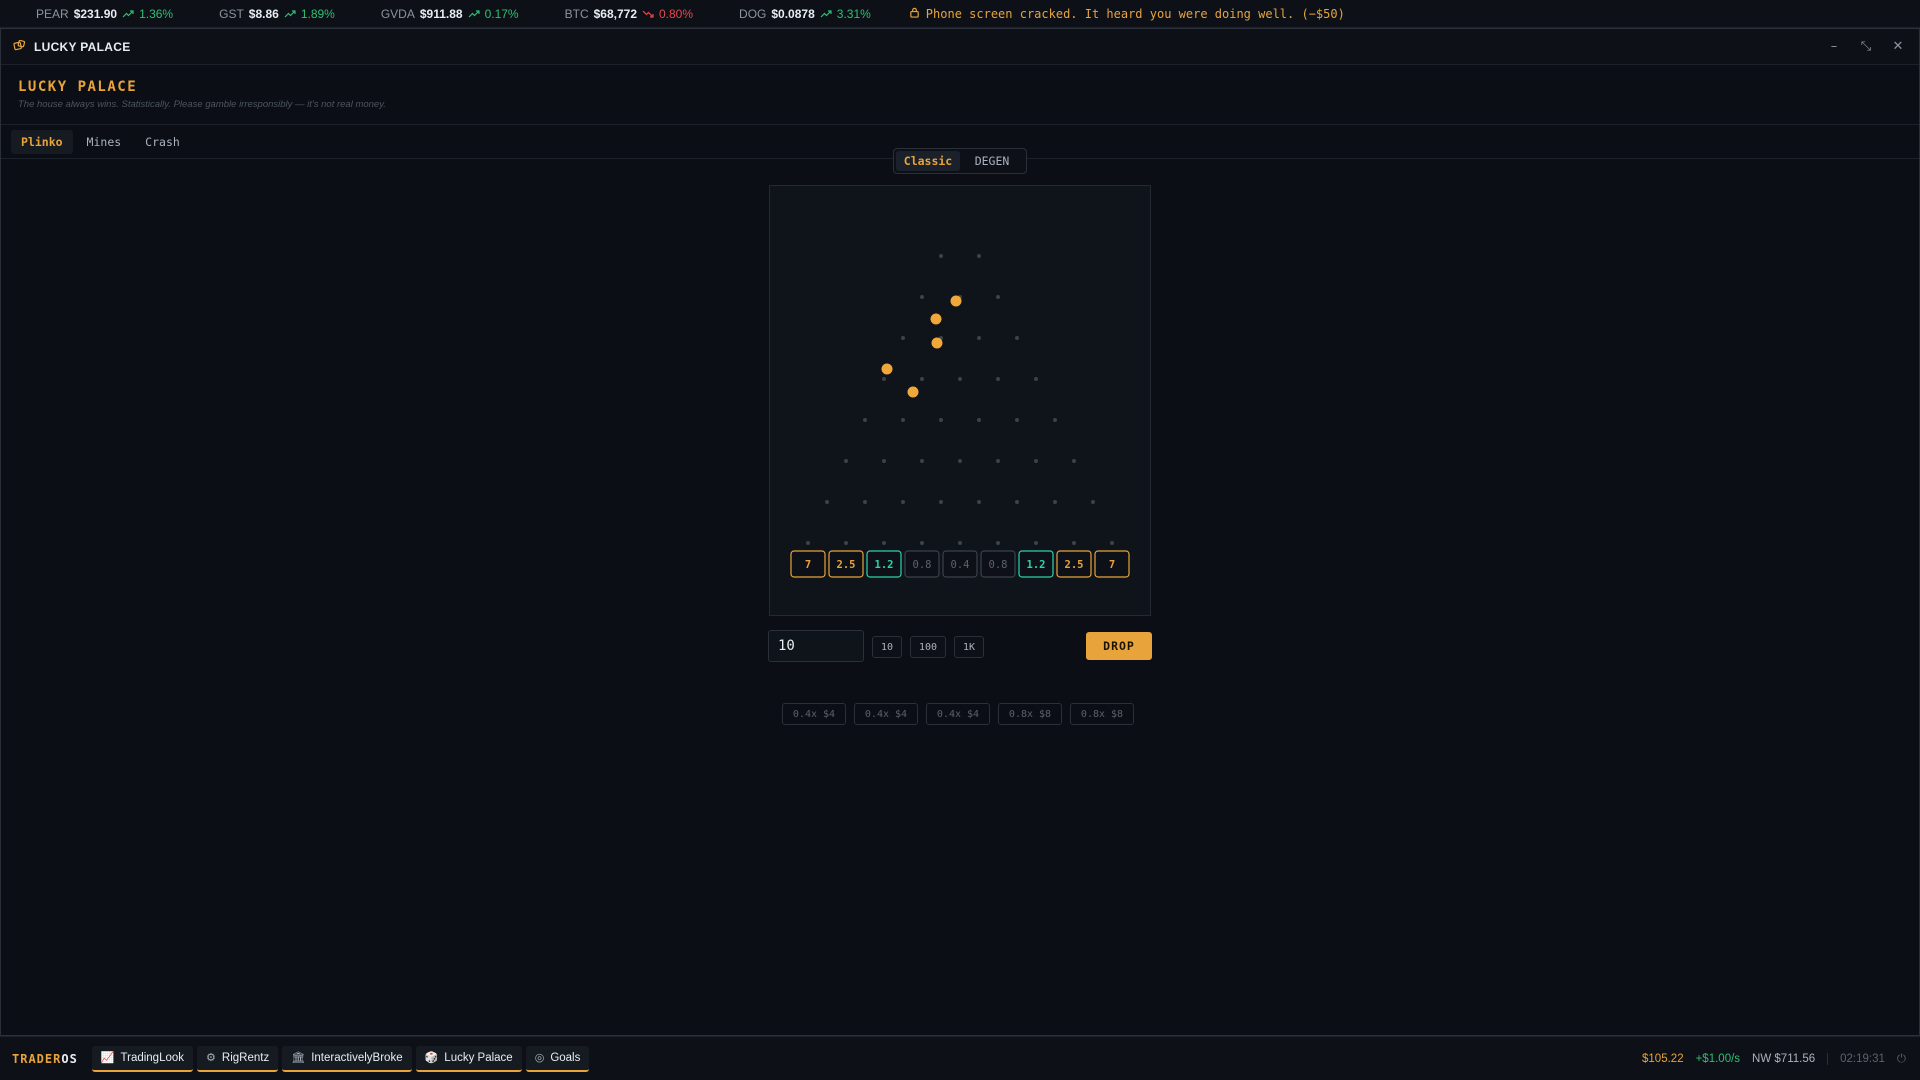  What do you see at coordinates (397, 13) in the screenshot?
I see `ticker-symbol: GVDA` at bounding box center [397, 13].